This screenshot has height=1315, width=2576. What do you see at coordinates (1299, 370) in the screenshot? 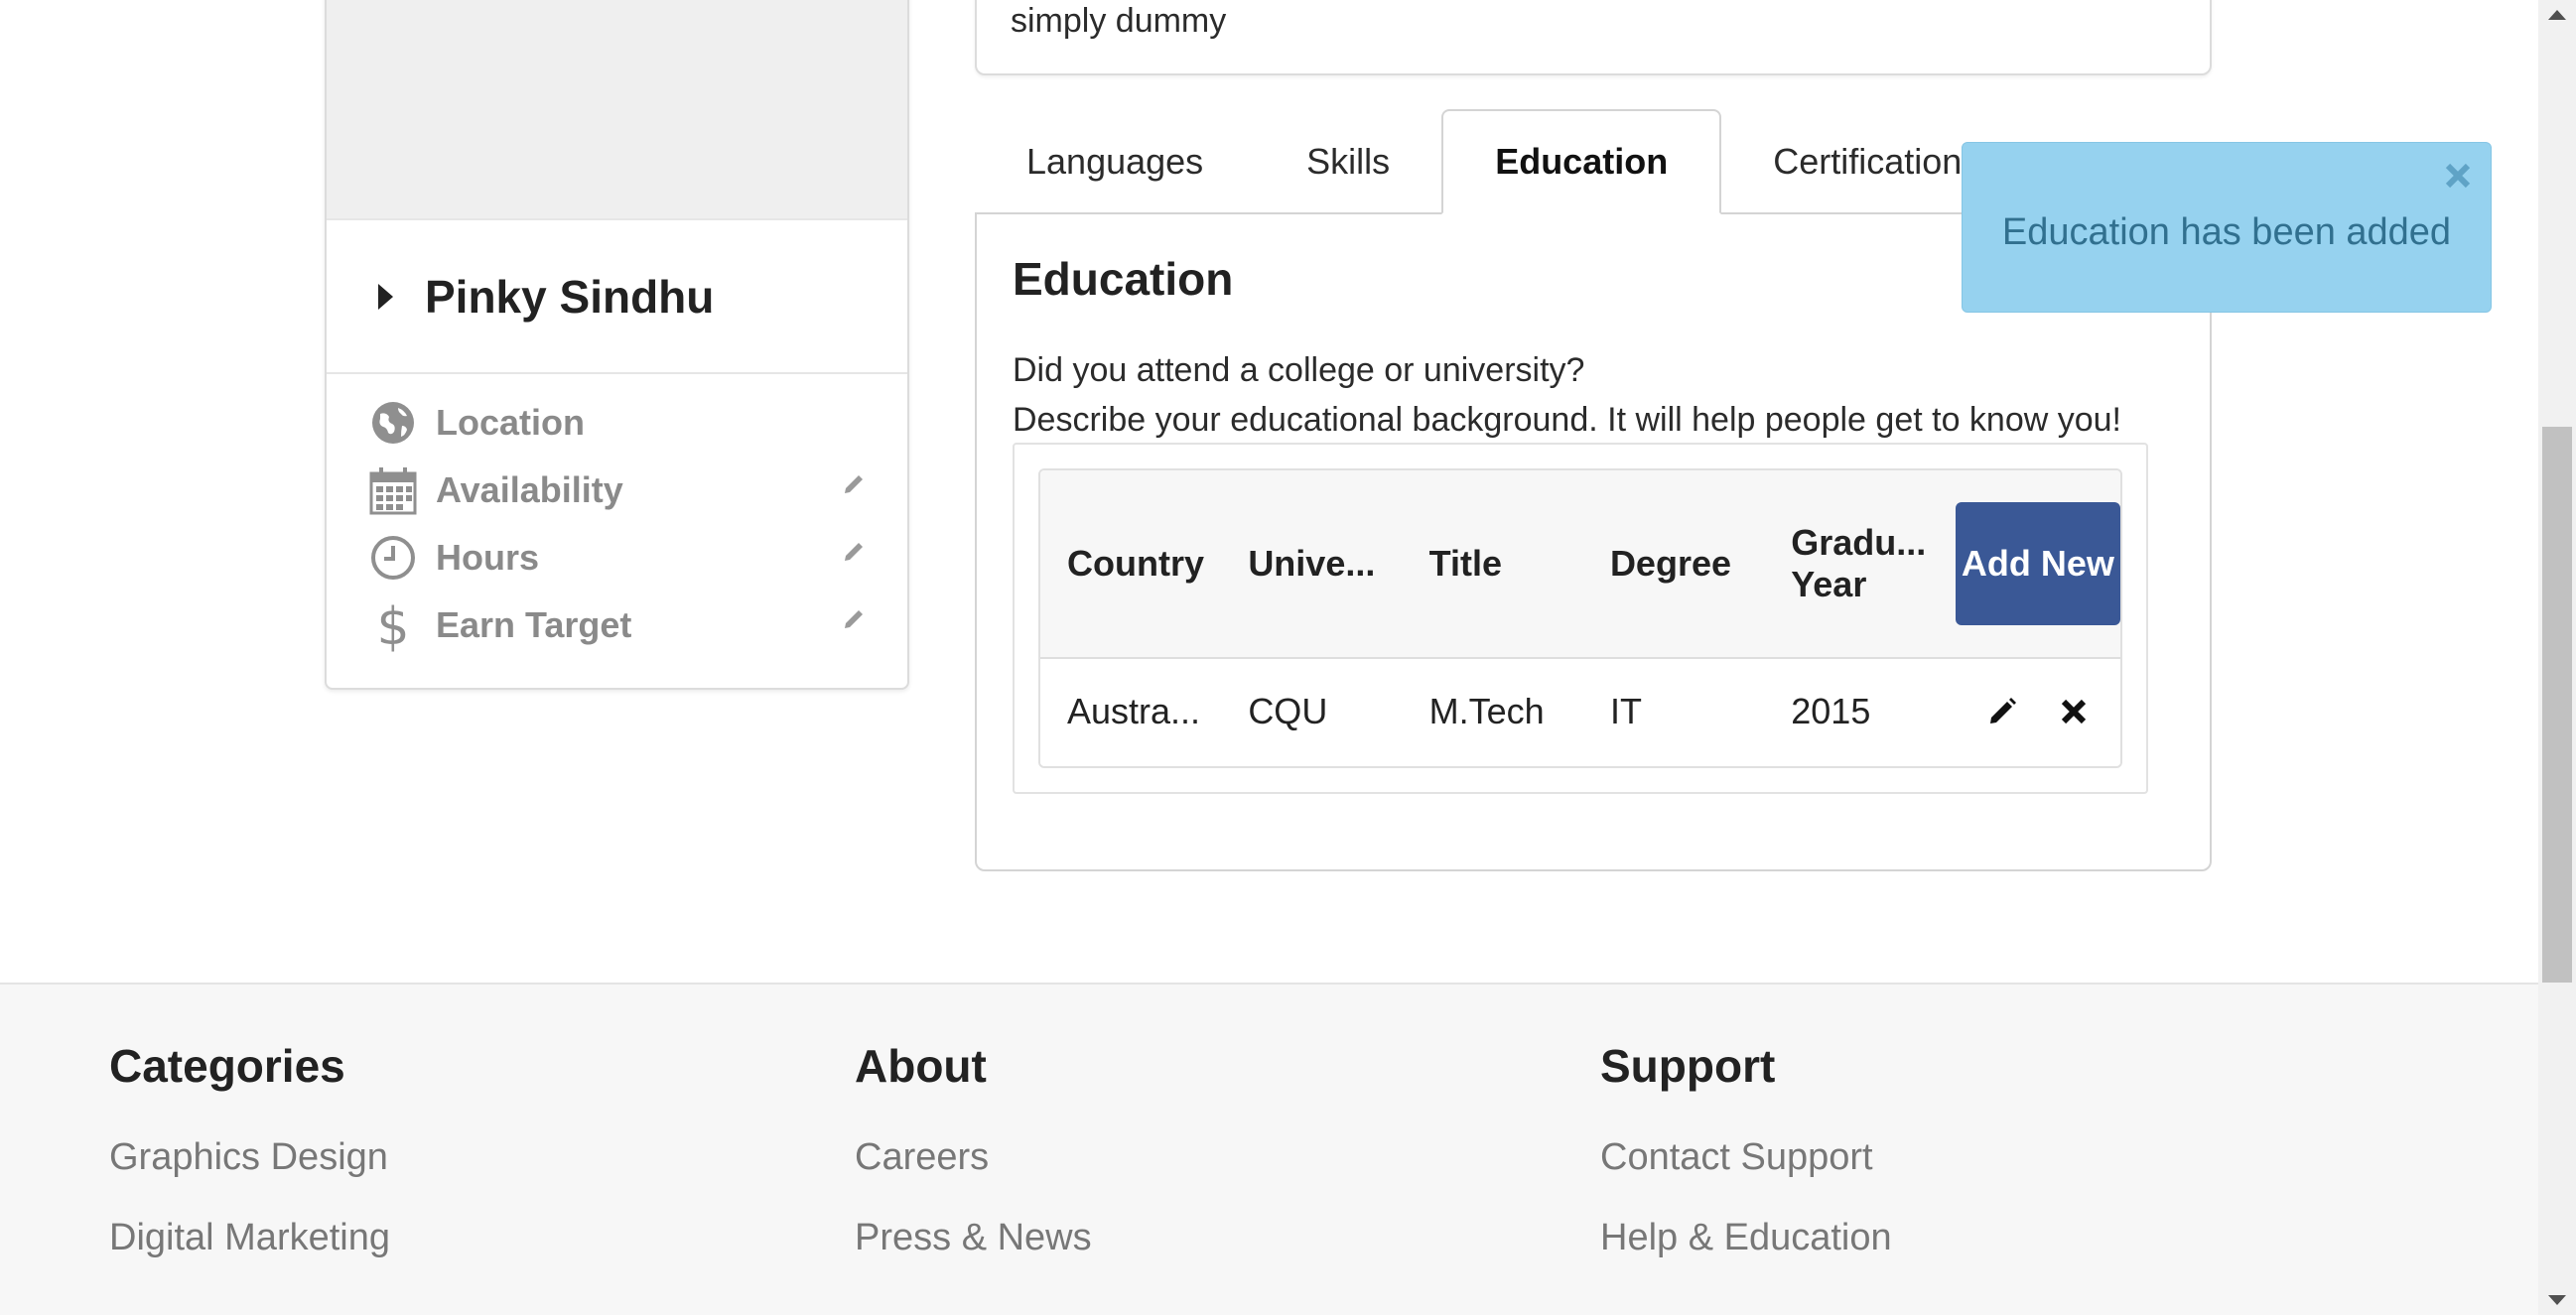
I see `panel-description-line-1: Did you attend a college or university?` at bounding box center [1299, 370].